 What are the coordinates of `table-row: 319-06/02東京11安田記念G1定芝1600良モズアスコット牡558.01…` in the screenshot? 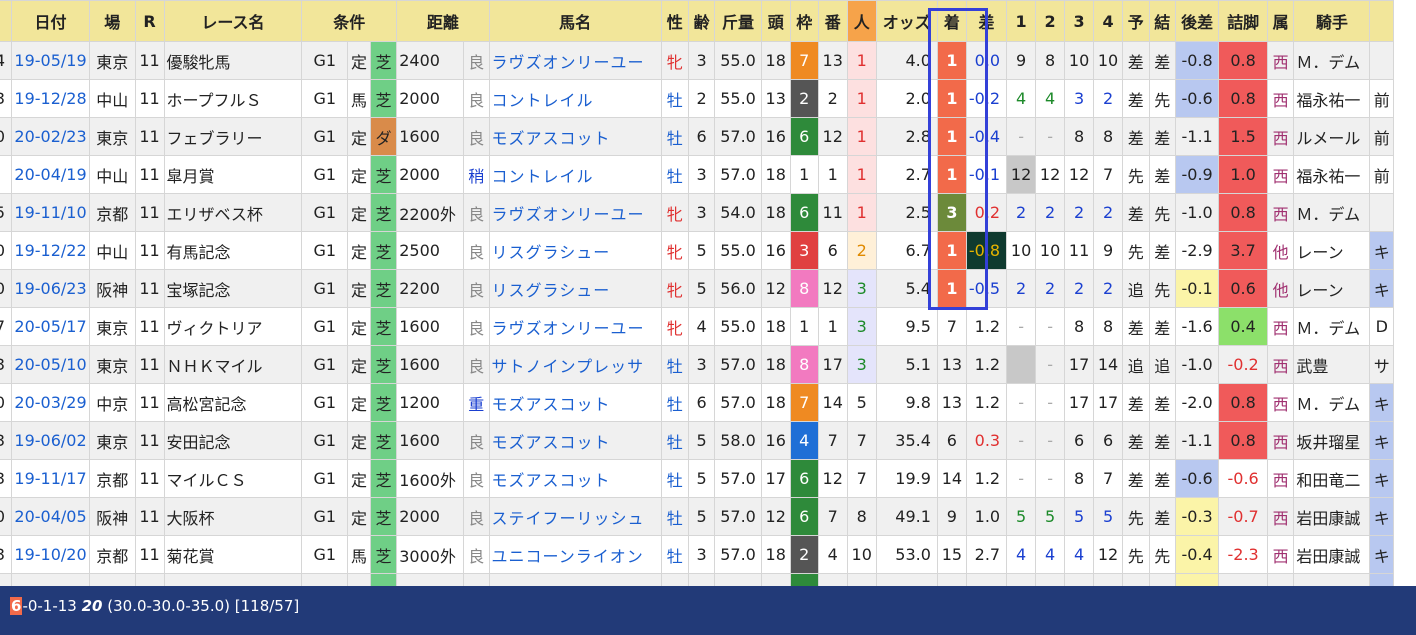 It's located at (697, 440).